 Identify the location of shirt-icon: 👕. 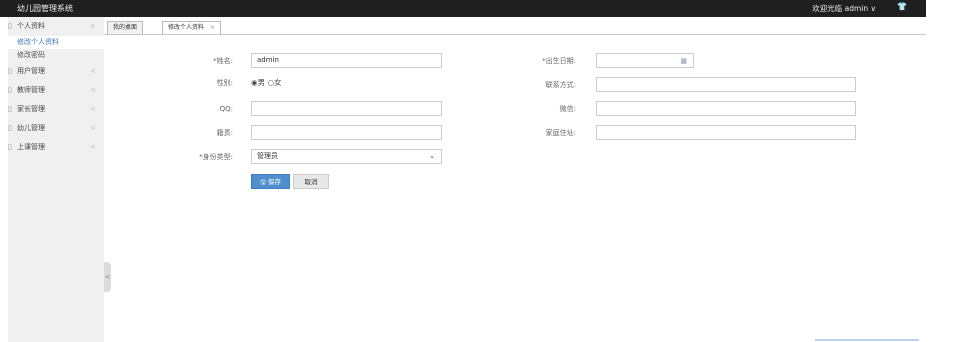
(902, 6).